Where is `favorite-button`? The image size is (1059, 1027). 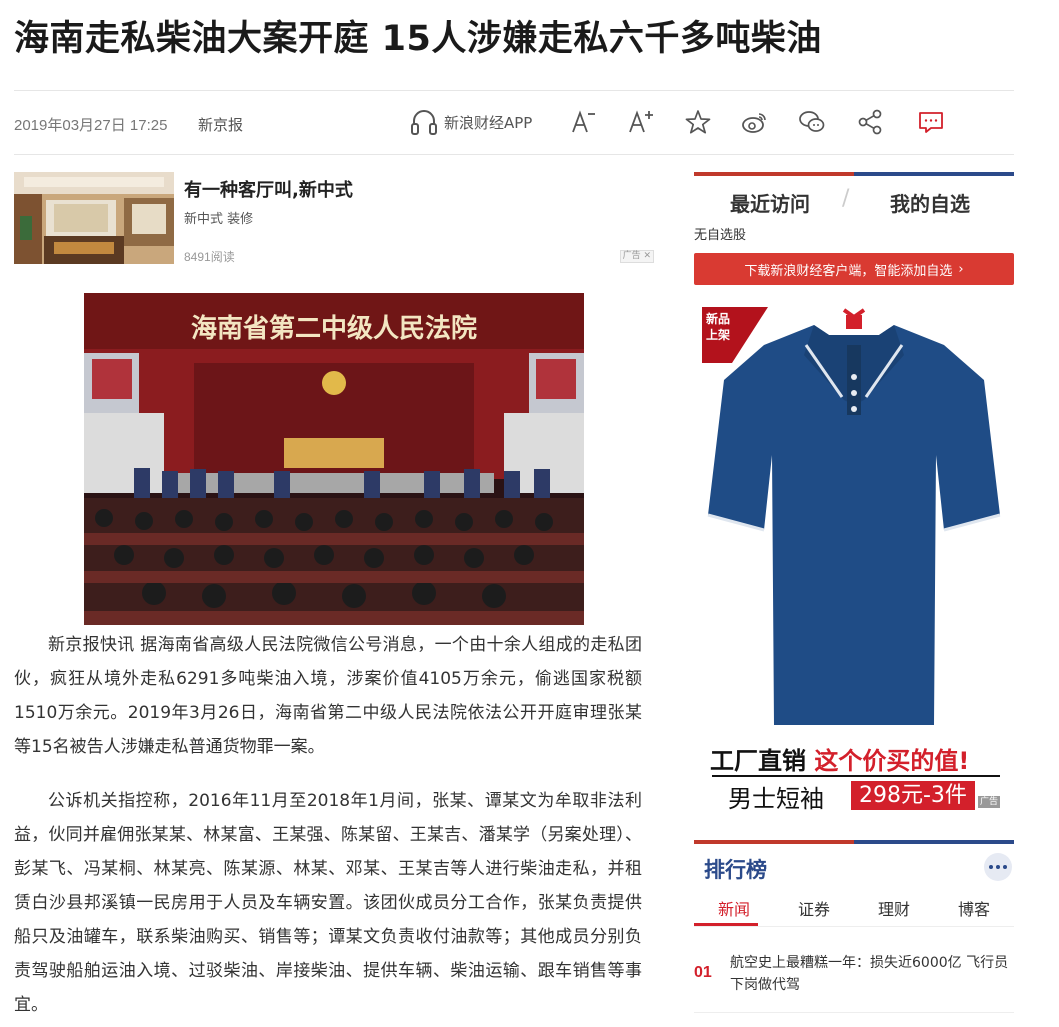 favorite-button is located at coordinates (698, 122).